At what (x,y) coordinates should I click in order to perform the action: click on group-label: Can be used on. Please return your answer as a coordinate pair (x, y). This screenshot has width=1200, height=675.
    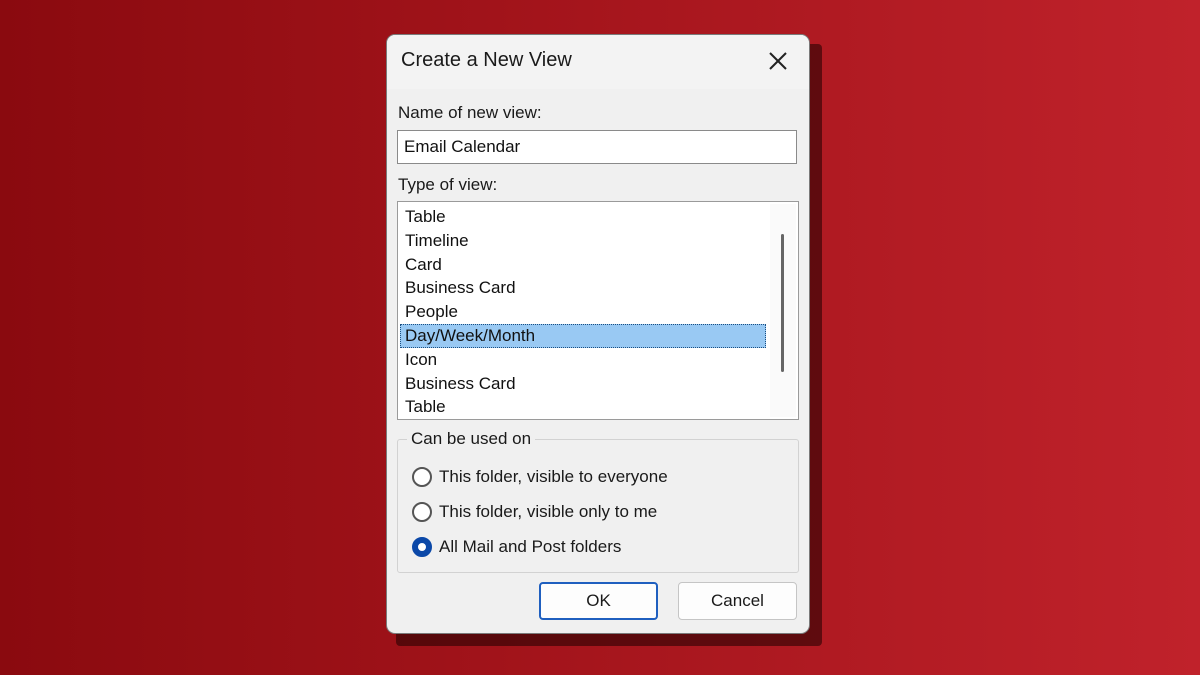
    Looking at the image, I should click on (471, 439).